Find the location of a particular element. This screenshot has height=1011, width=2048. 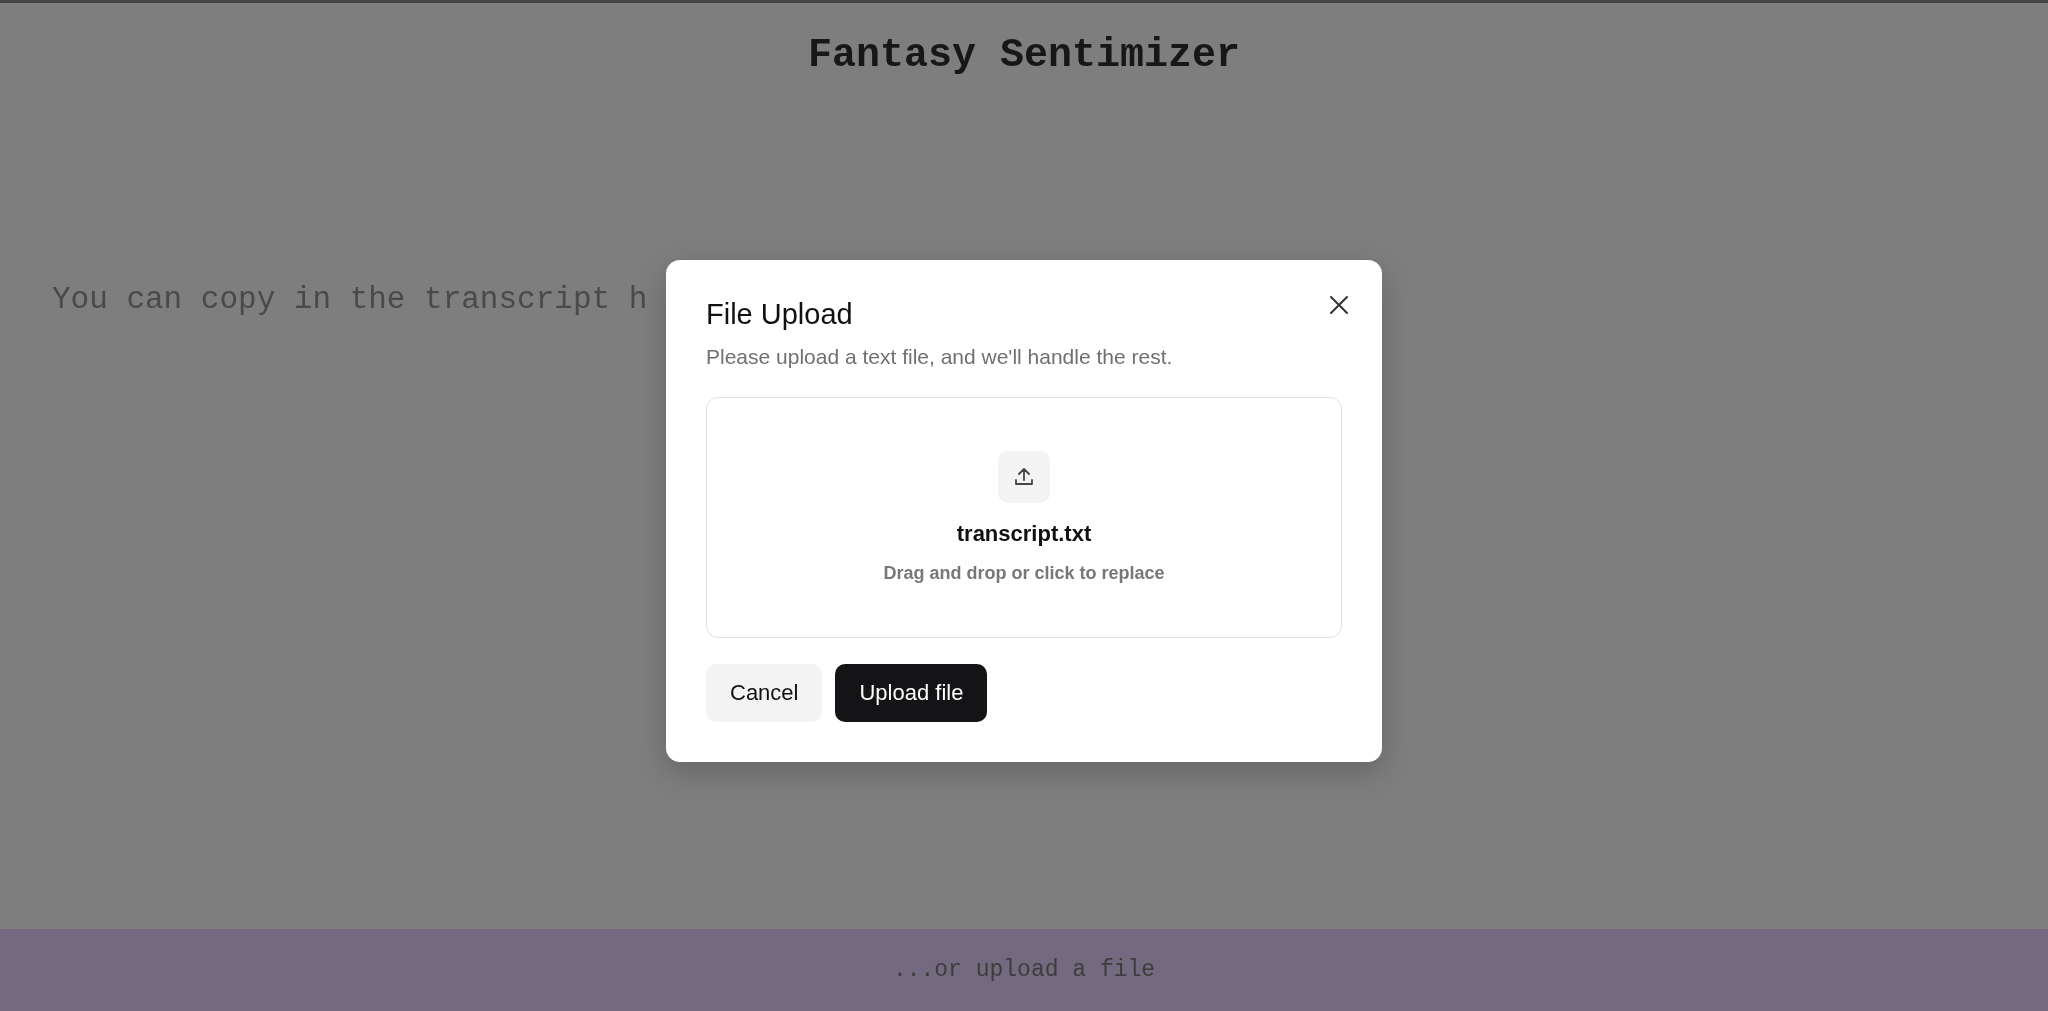

cancel-button: Cancel is located at coordinates (764, 693).